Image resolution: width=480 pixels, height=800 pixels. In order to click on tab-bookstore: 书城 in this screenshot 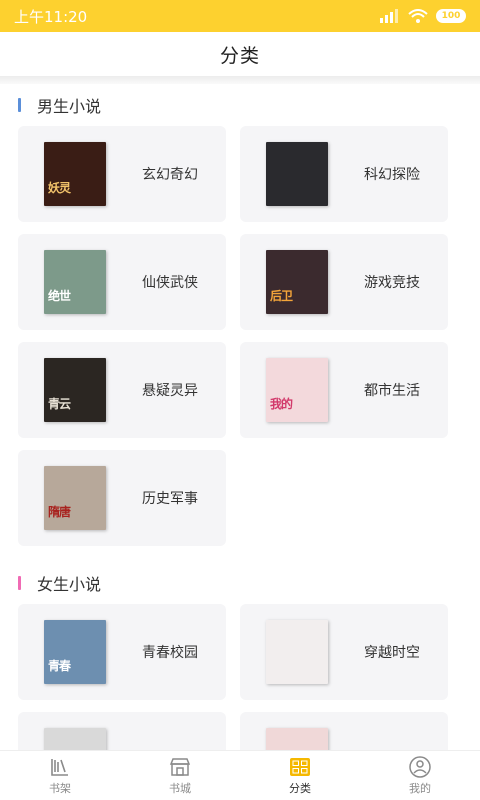, I will do `click(180, 775)`.